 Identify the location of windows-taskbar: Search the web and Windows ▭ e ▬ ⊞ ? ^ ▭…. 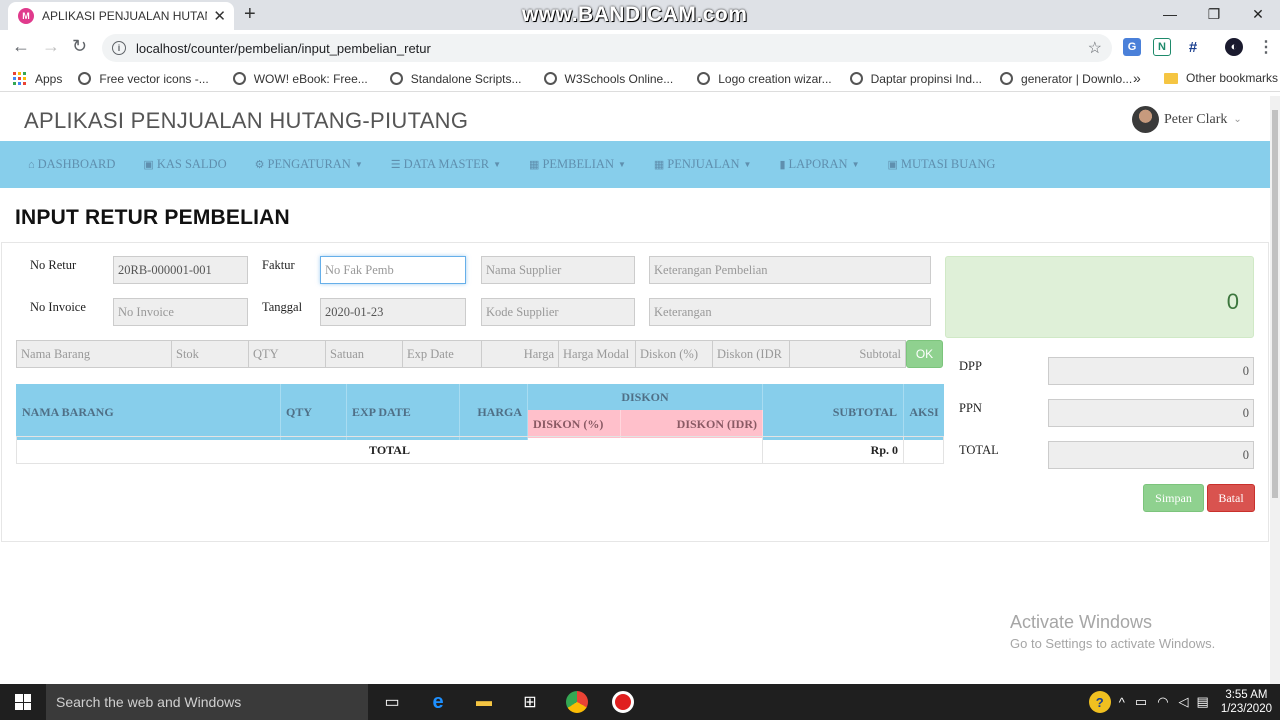
(640, 702).